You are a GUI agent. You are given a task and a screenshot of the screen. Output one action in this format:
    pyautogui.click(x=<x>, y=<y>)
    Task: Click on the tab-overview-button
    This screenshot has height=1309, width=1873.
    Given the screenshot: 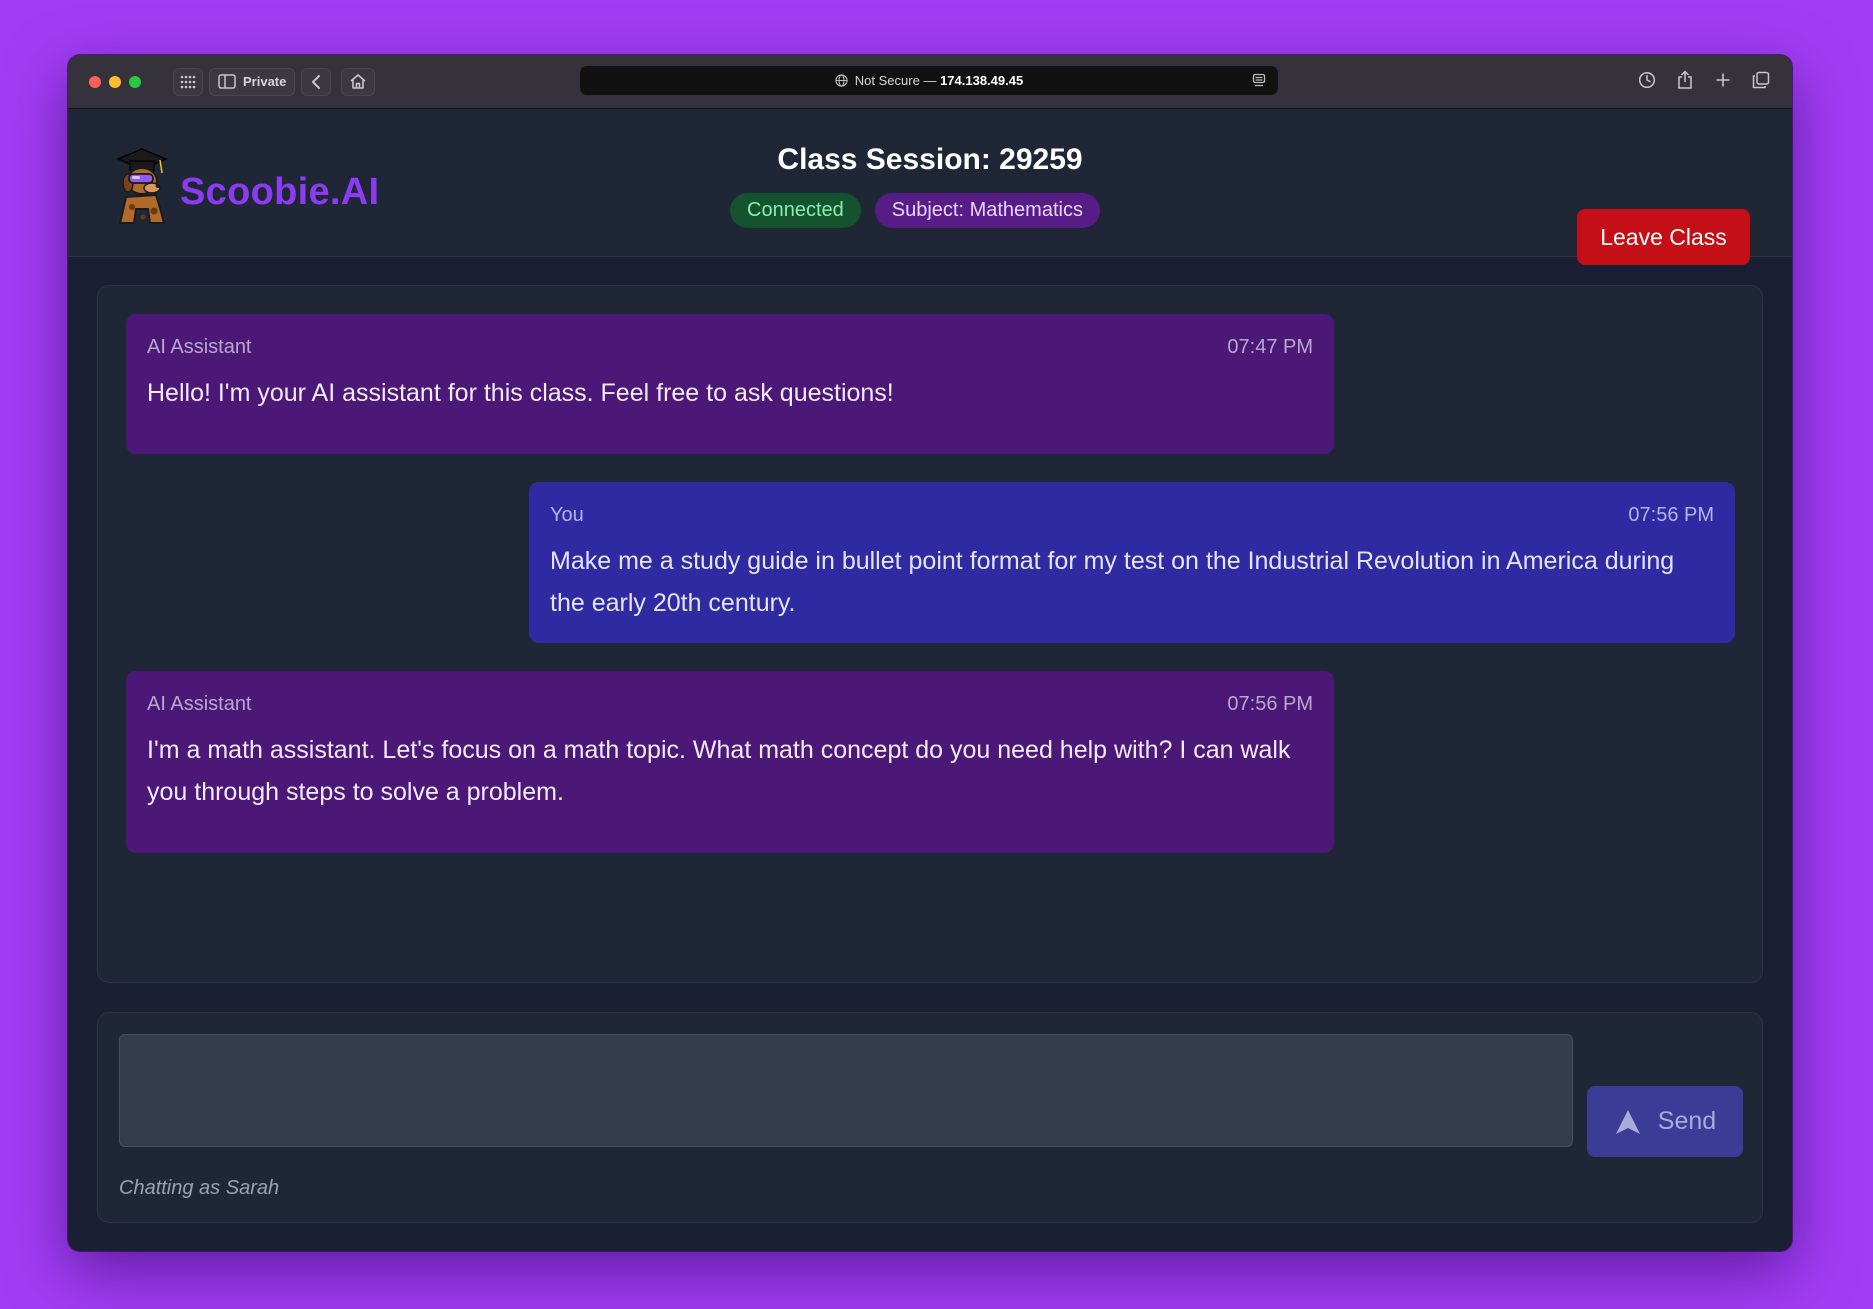 What is the action you would take?
    pyautogui.click(x=188, y=81)
    